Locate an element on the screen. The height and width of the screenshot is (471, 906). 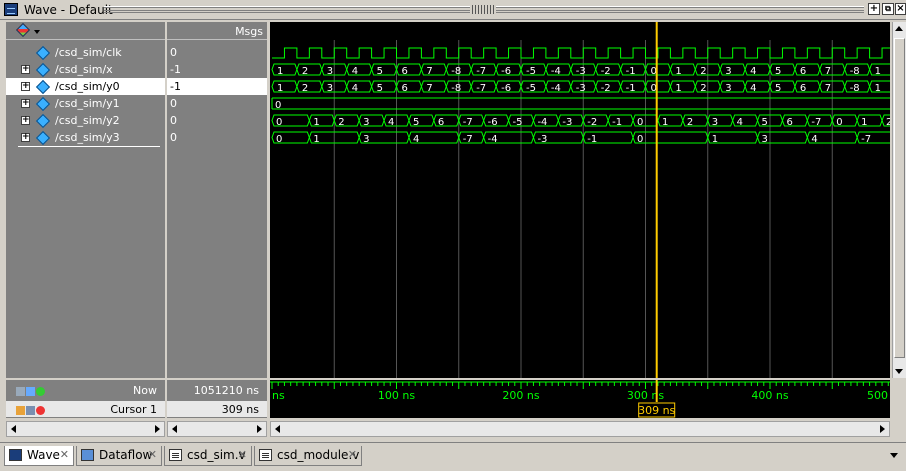
x-waveform: 1 2 3 4 5 6 7 -8 -7 -6 -5 -4 -3 -2 -1 0 1 2 3 4 5 6 7 -8 1 is located at coordinates (580, 70).